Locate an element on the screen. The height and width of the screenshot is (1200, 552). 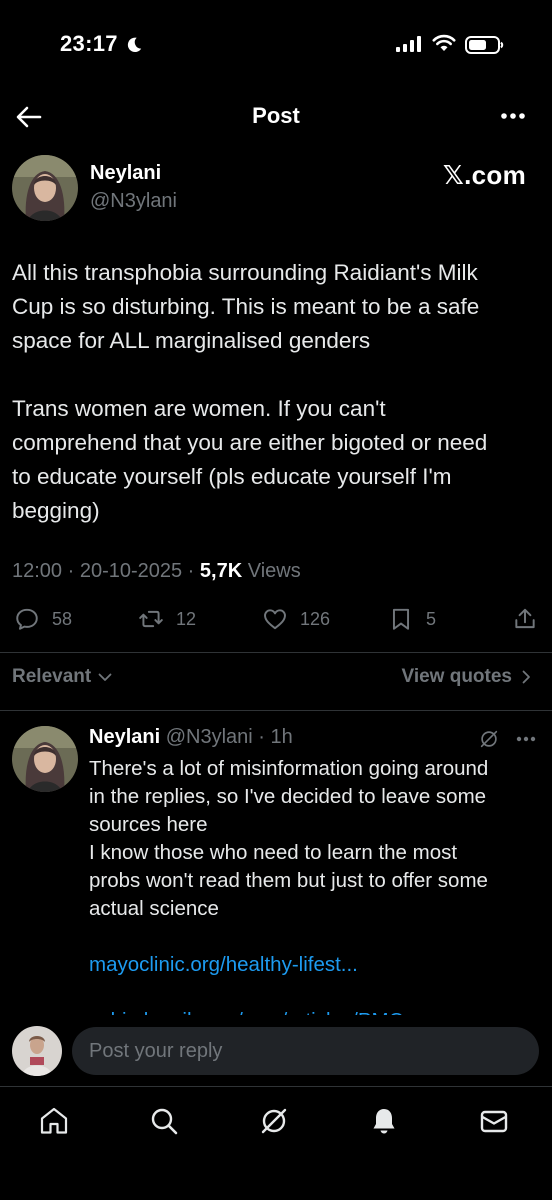
reply-composer is located at coordinates (276, 1051).